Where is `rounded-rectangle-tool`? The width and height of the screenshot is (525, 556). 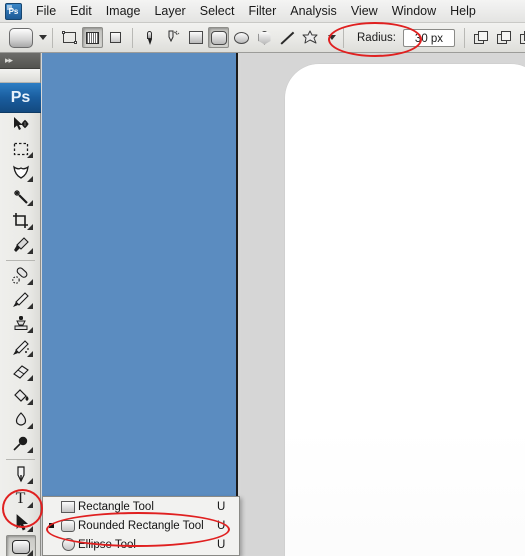
rounded-rectangle-tool is located at coordinates (20, 545).